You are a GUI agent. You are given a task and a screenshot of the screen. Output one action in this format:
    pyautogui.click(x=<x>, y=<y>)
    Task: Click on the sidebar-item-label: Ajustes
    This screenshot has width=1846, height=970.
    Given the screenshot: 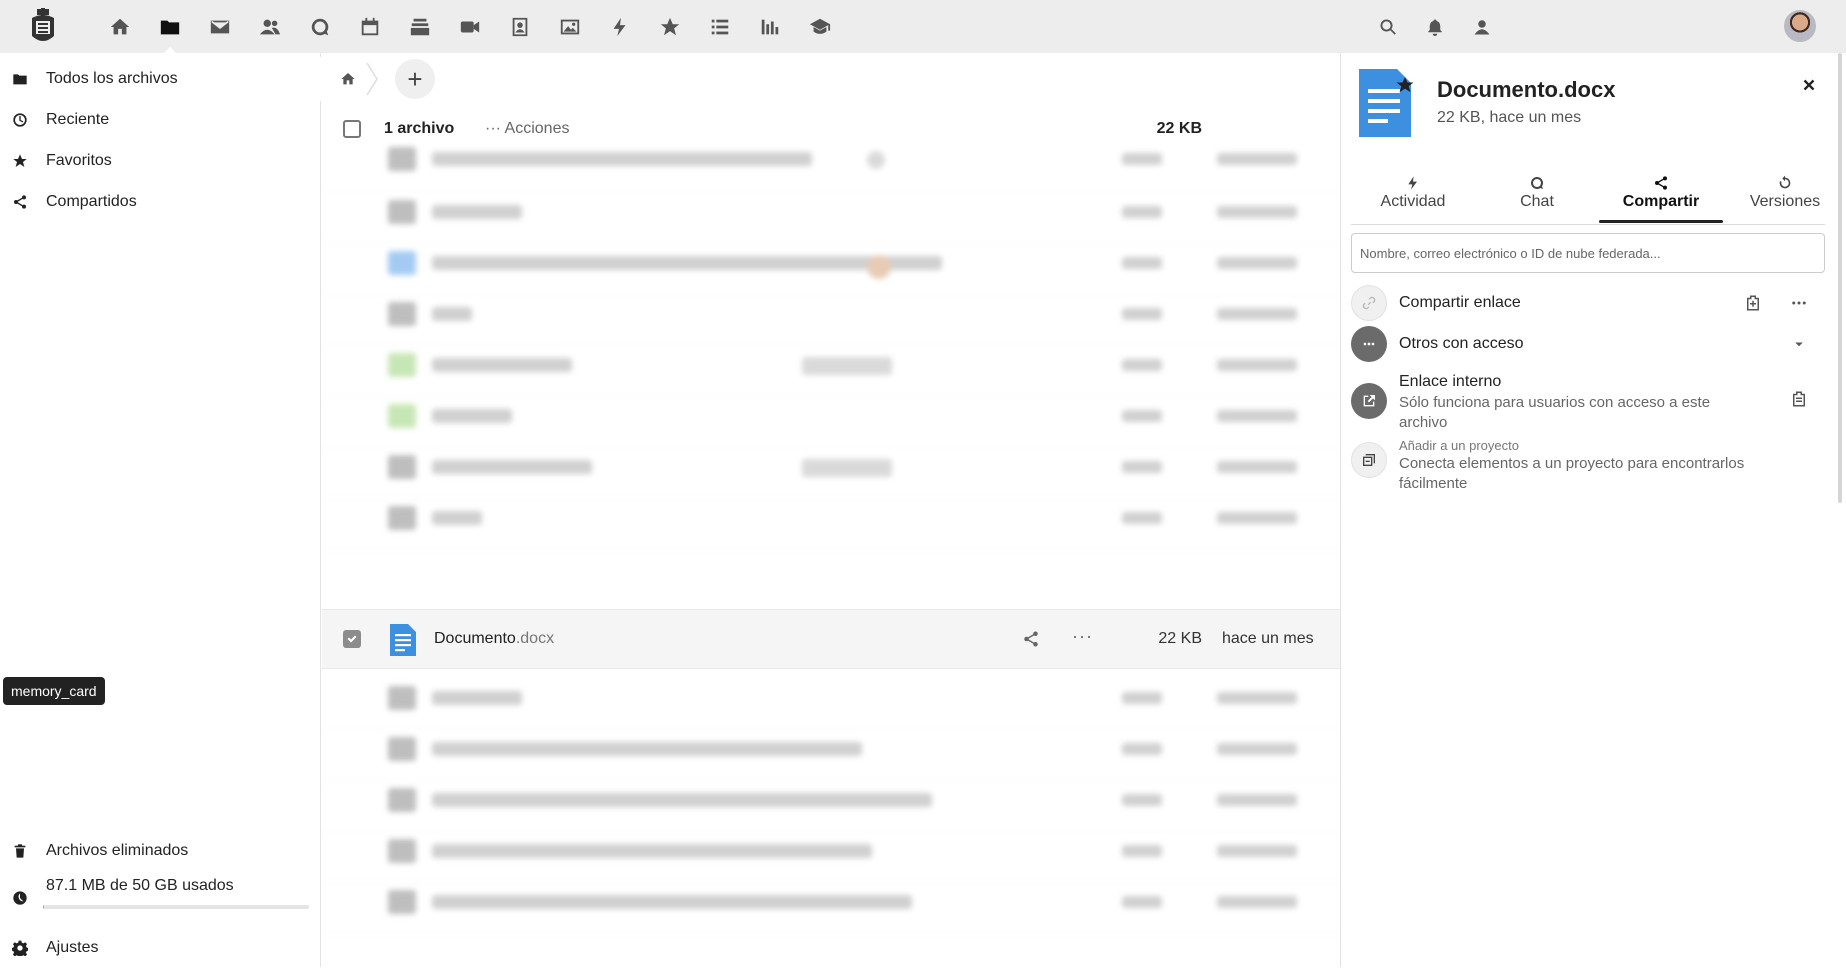 What is the action you would take?
    pyautogui.click(x=72, y=947)
    